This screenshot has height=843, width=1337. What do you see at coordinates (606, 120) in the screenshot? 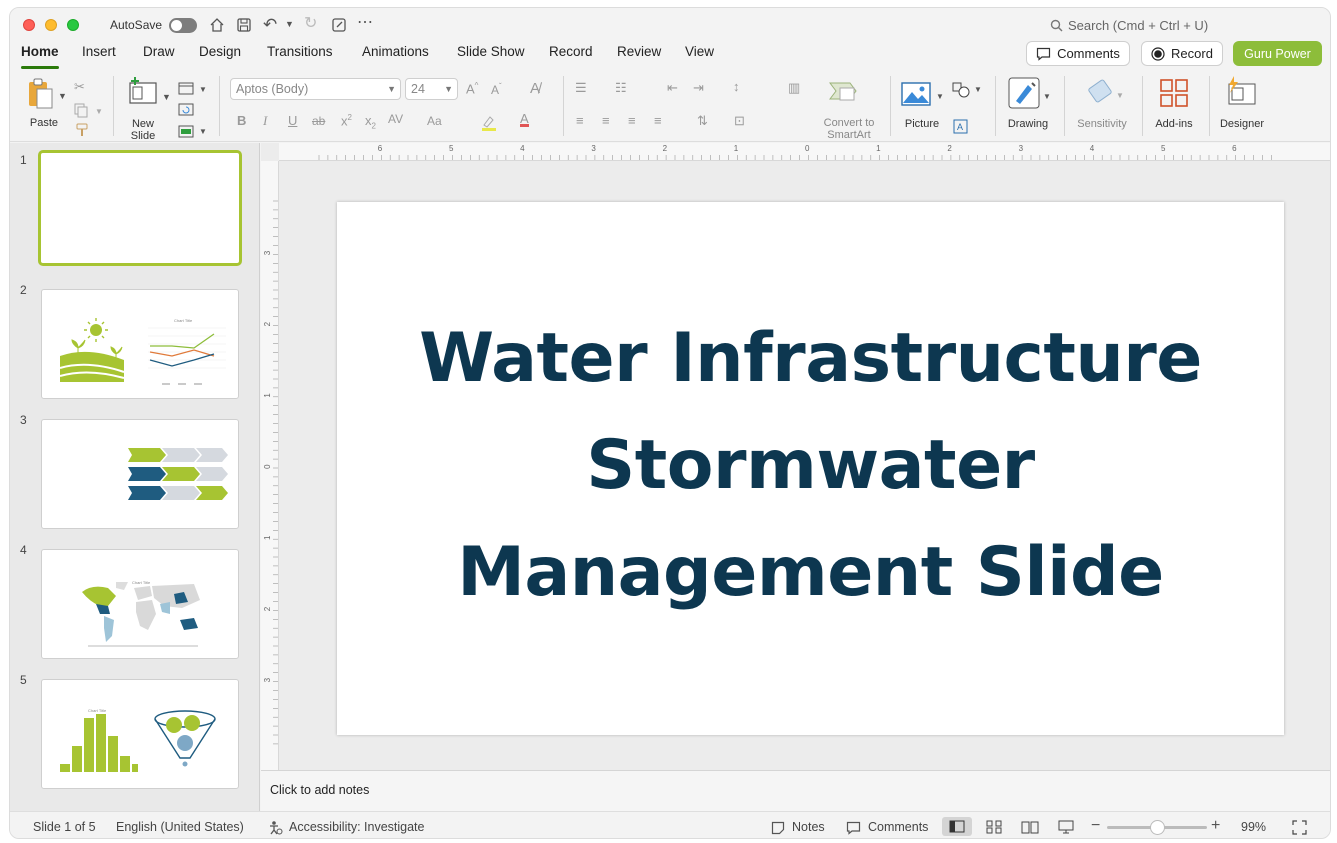
I see `align-center-icon: ≡` at bounding box center [606, 120].